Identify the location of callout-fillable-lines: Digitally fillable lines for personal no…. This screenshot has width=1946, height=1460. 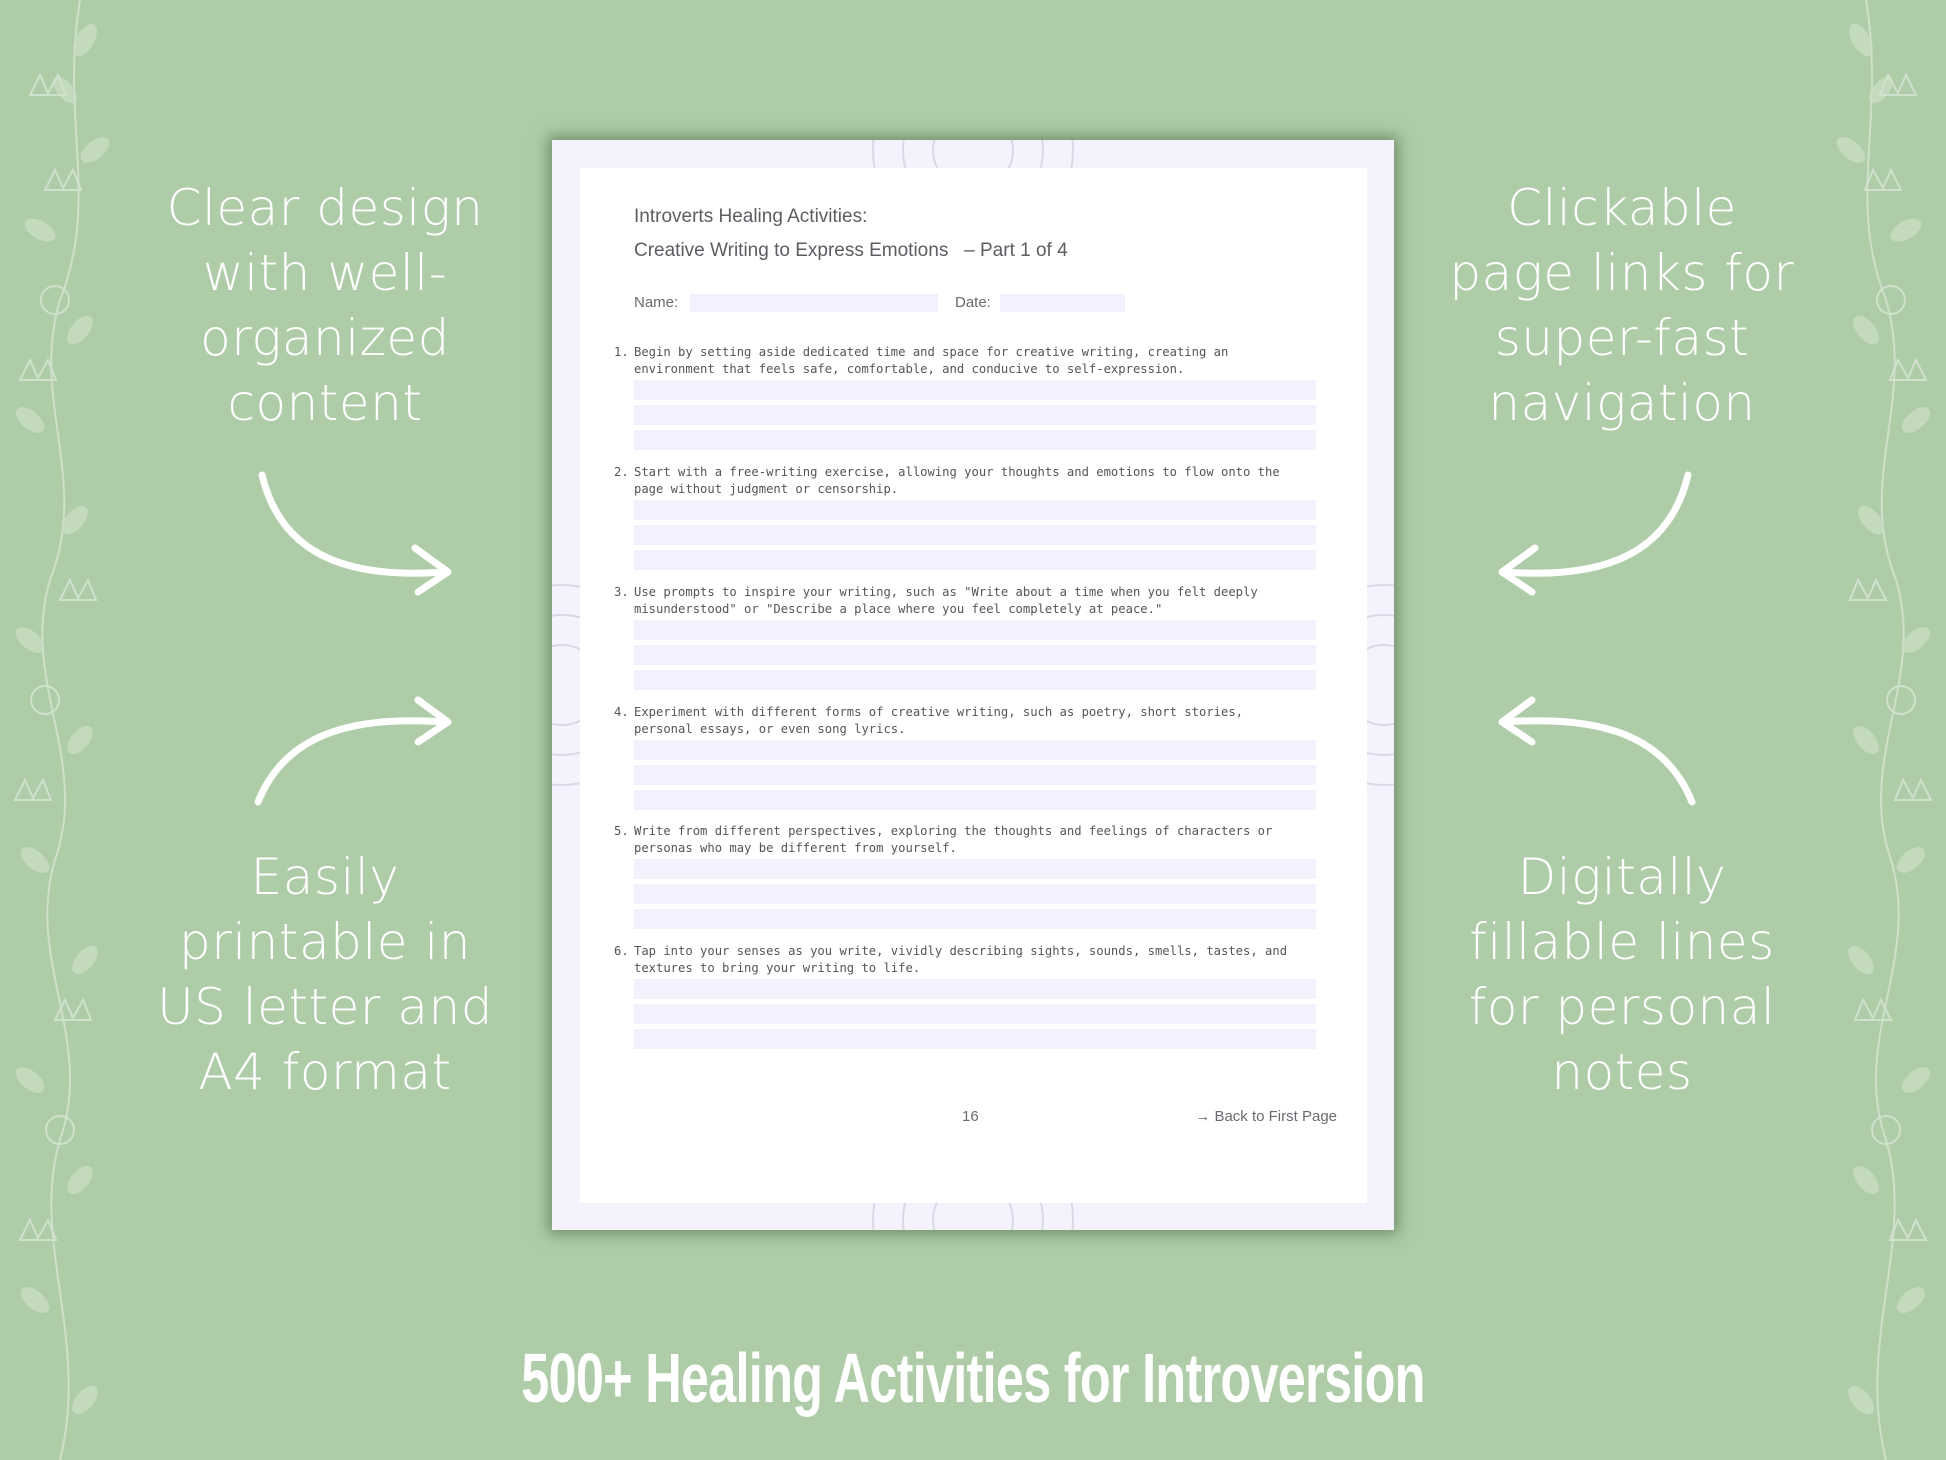
(1622, 975).